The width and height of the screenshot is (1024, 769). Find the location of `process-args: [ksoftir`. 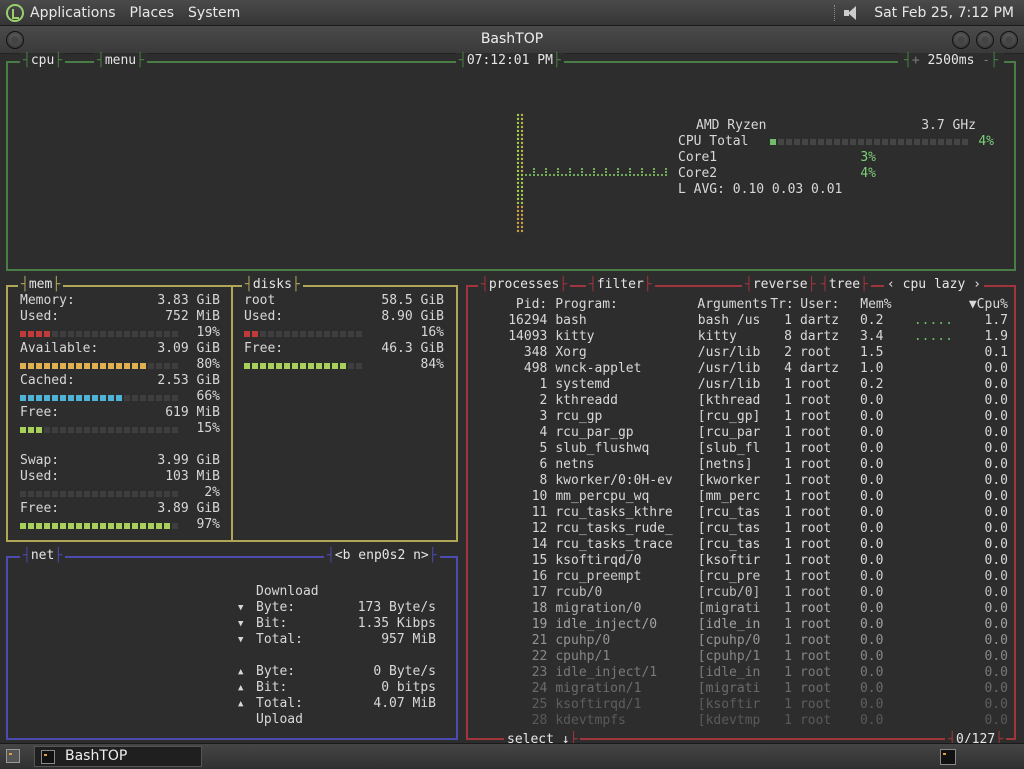

process-args: [ksoftir is located at coordinates (729, 560).